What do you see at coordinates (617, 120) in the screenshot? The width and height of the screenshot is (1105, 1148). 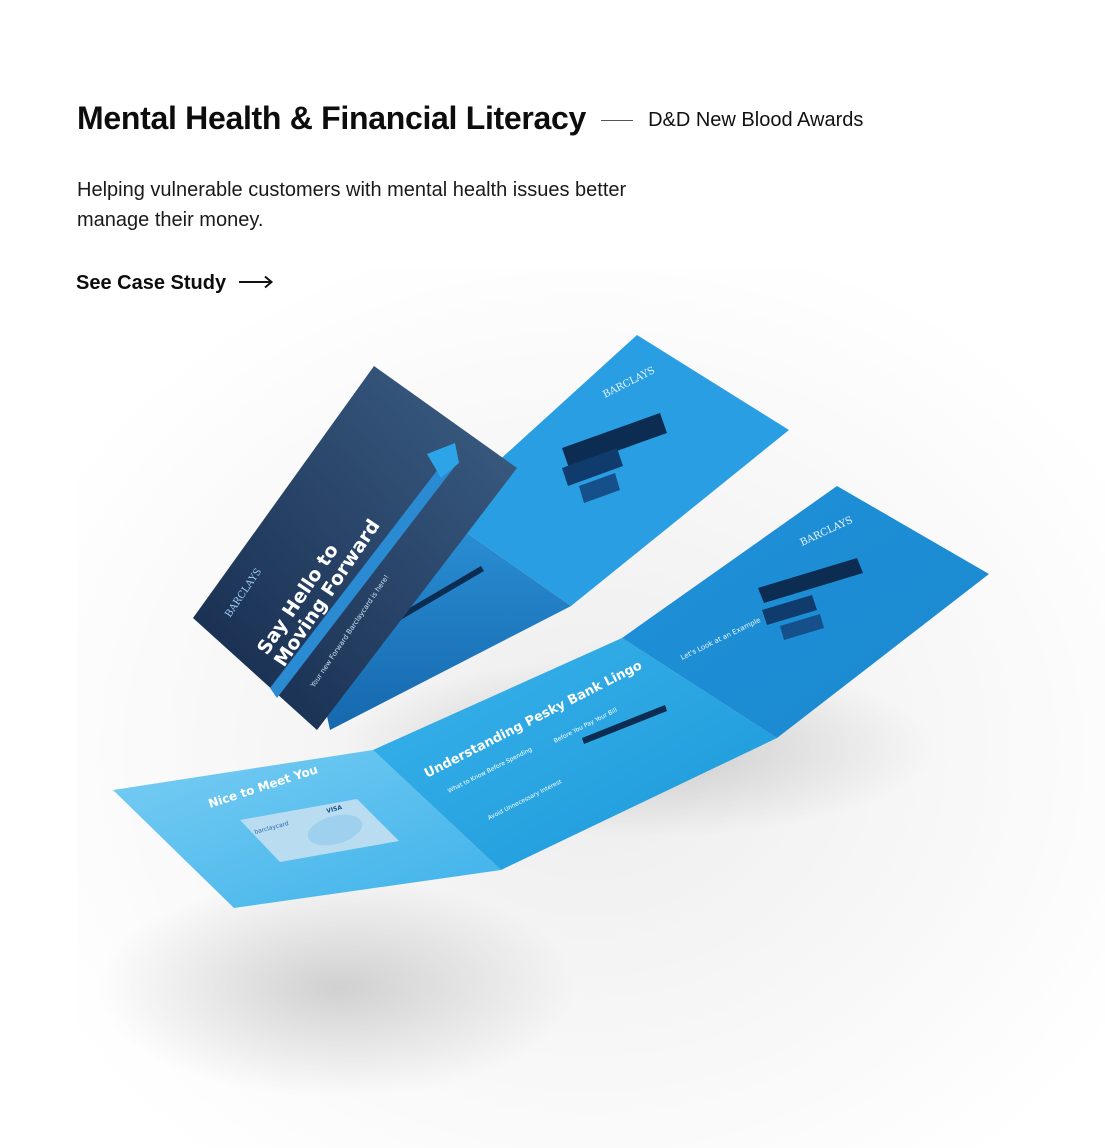 I see `title-divider` at bounding box center [617, 120].